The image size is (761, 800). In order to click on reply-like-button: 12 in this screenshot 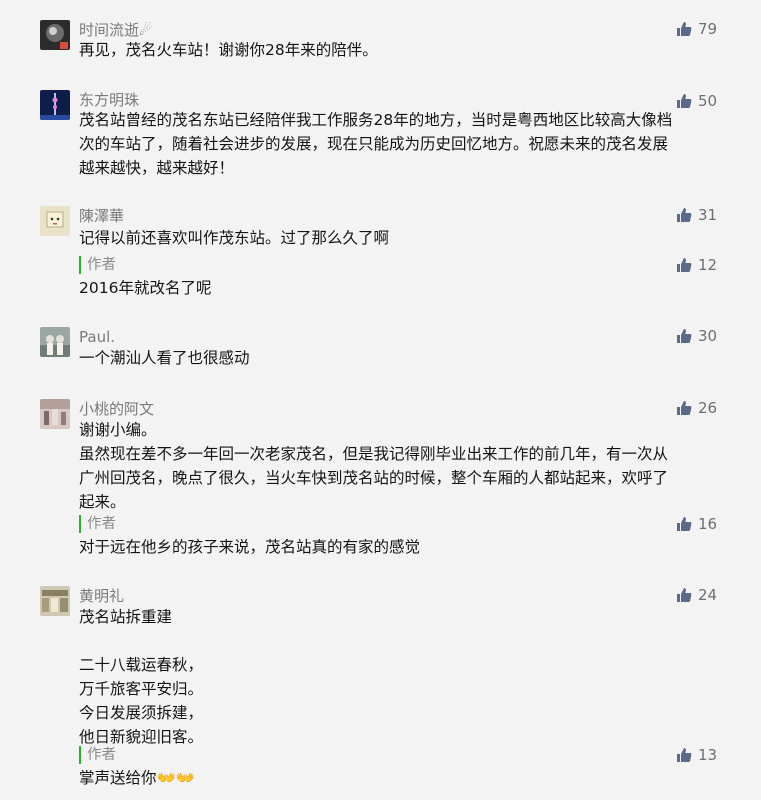, I will do `click(696, 265)`.